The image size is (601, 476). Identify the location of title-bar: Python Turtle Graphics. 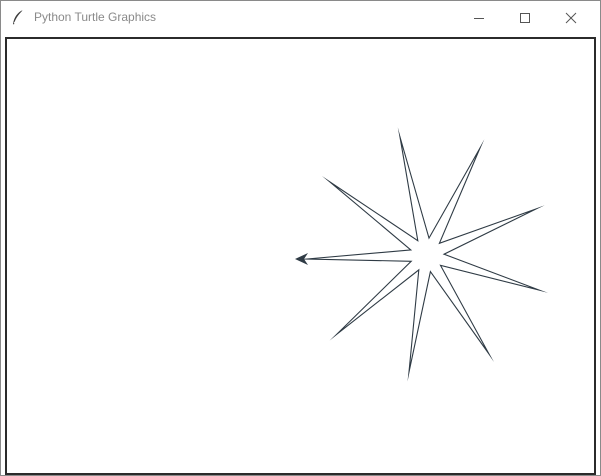
(300, 17).